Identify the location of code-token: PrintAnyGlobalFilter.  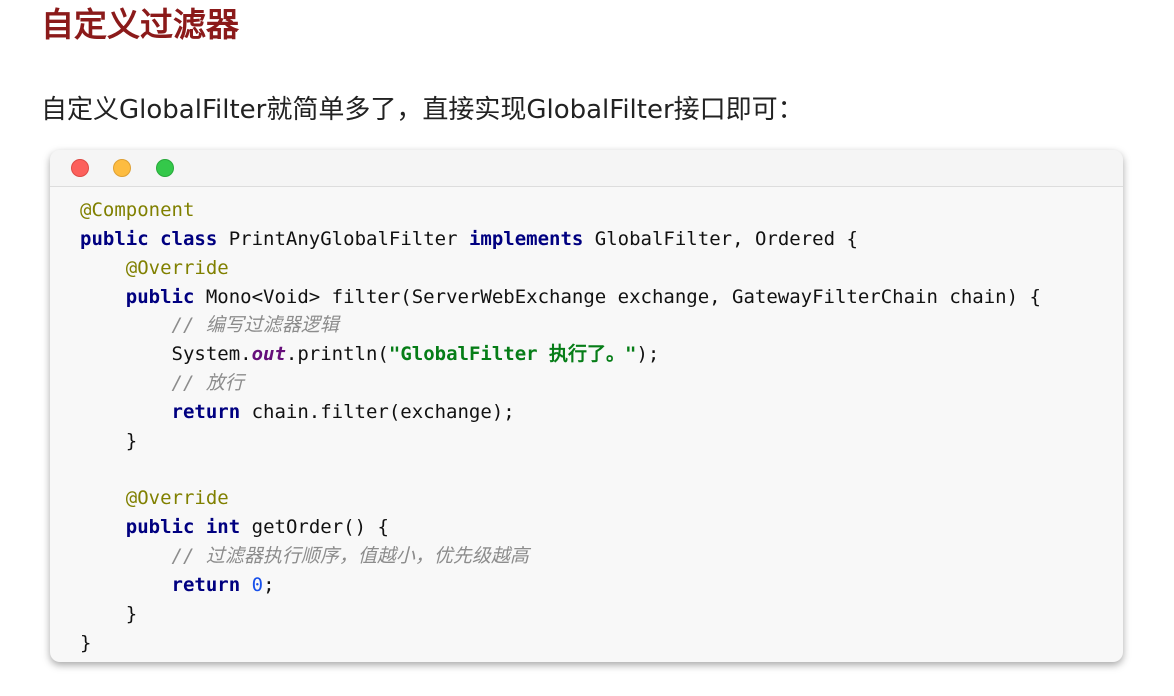
(343, 238).